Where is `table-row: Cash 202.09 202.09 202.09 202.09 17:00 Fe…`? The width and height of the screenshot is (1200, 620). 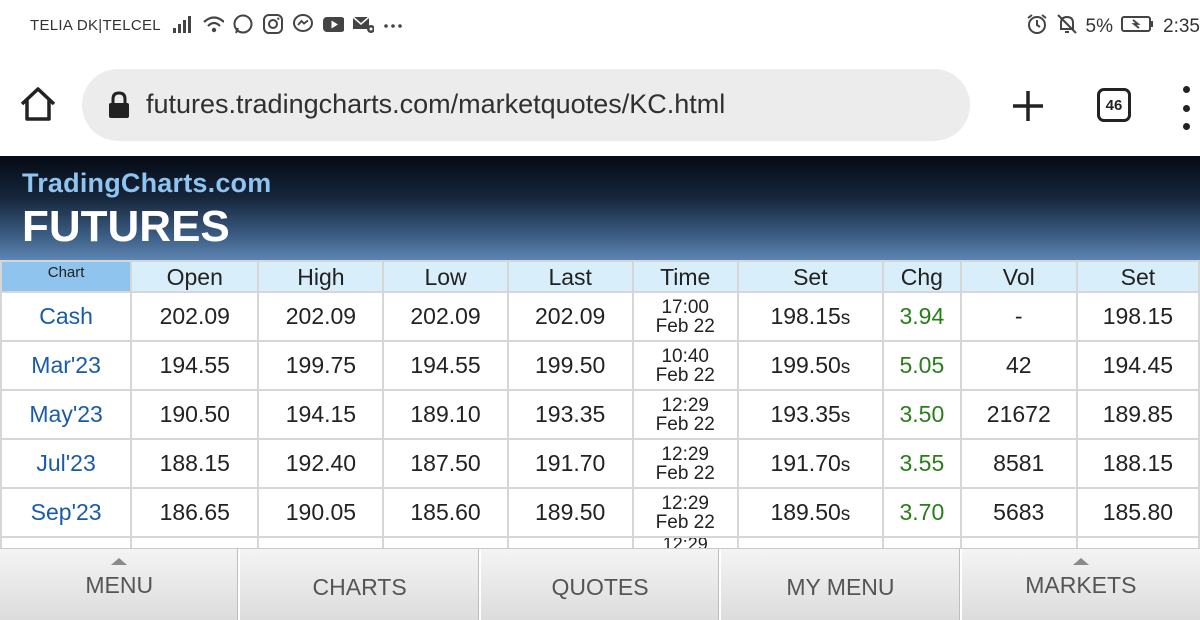 table-row: Cash 202.09 202.09 202.09 202.09 17:00 Fe… is located at coordinates (600, 316).